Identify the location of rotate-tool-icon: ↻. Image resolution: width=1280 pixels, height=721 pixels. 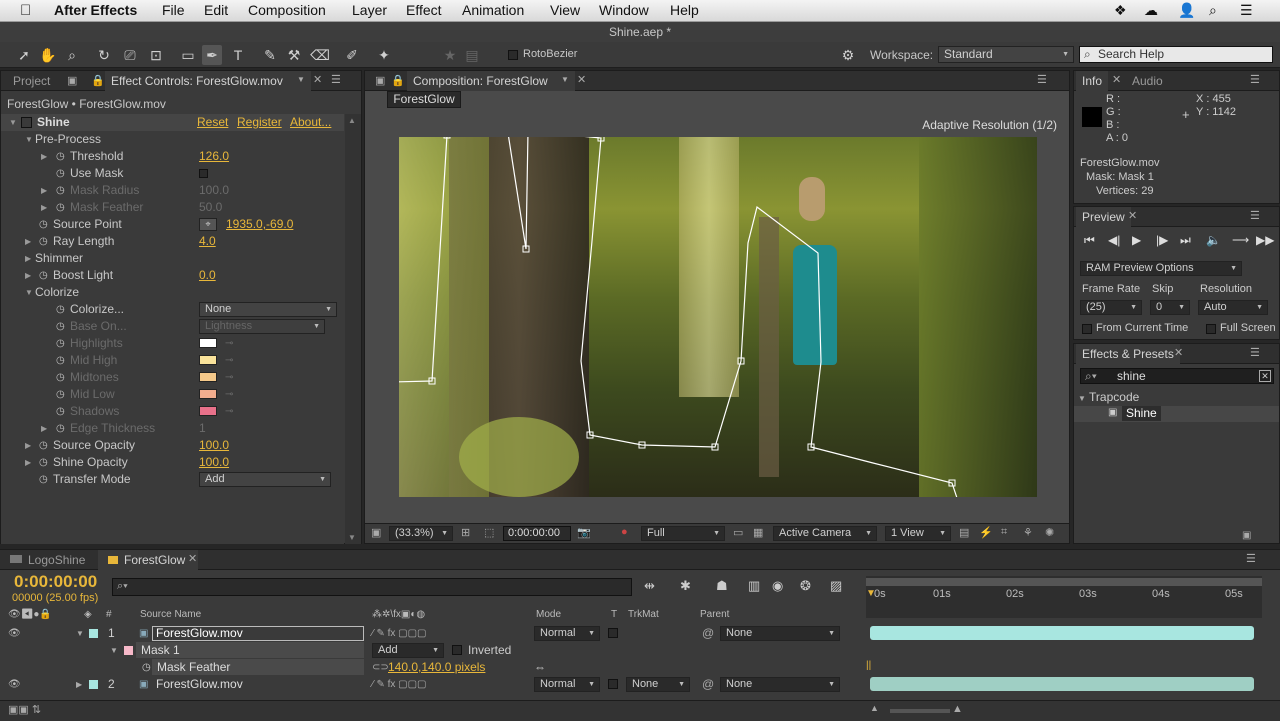
(104, 55).